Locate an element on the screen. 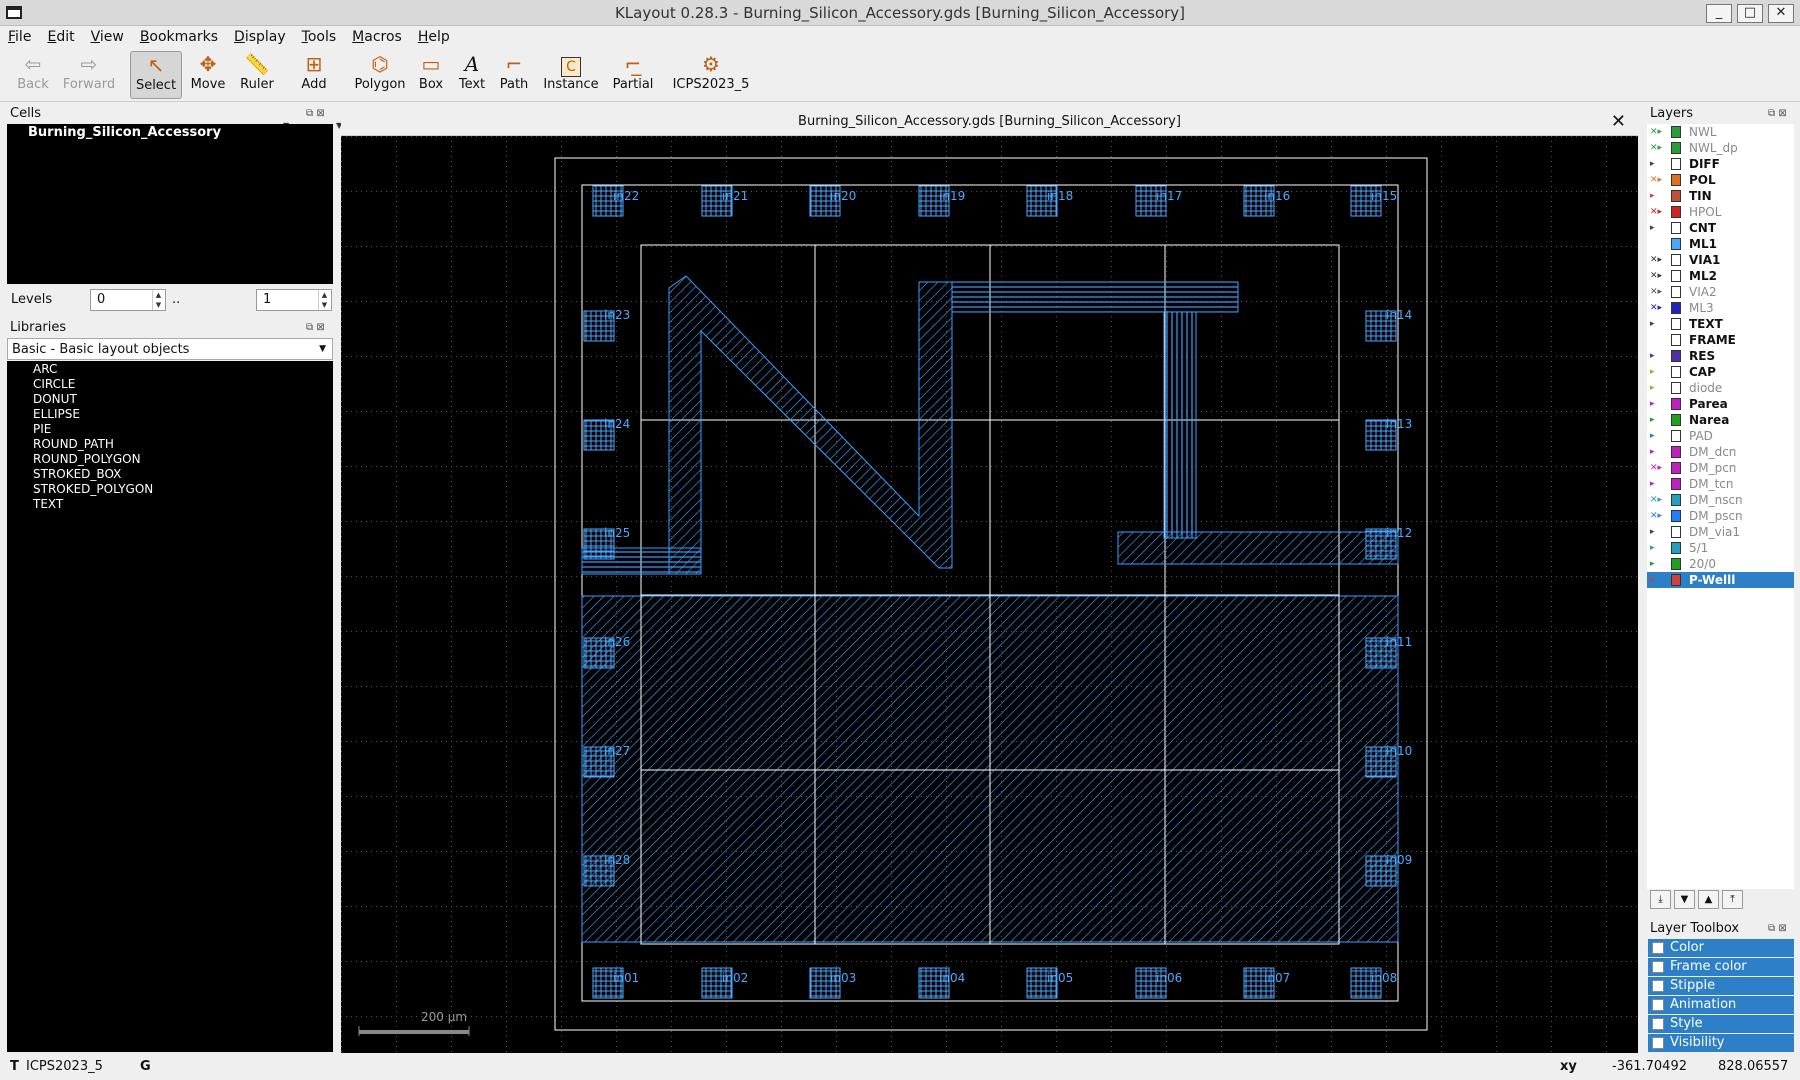  layer-row: ▸ 20/0 is located at coordinates (1720, 564).